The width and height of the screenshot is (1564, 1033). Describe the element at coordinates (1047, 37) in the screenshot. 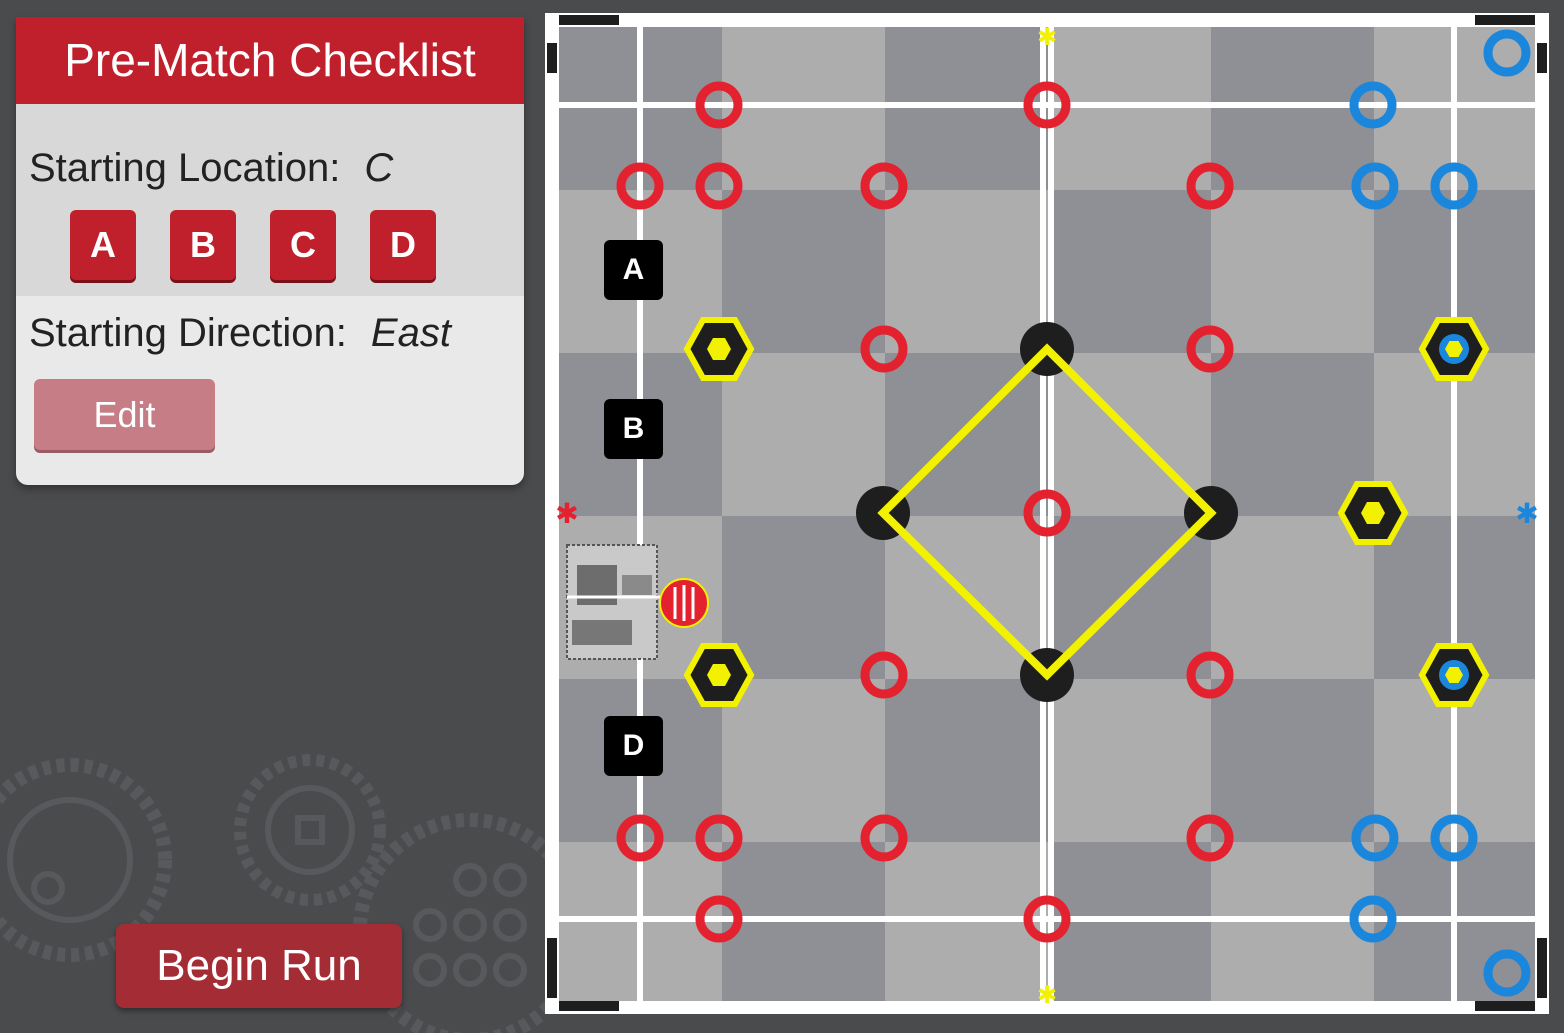

I see `yellow-star-icon-top: ✱` at that location.